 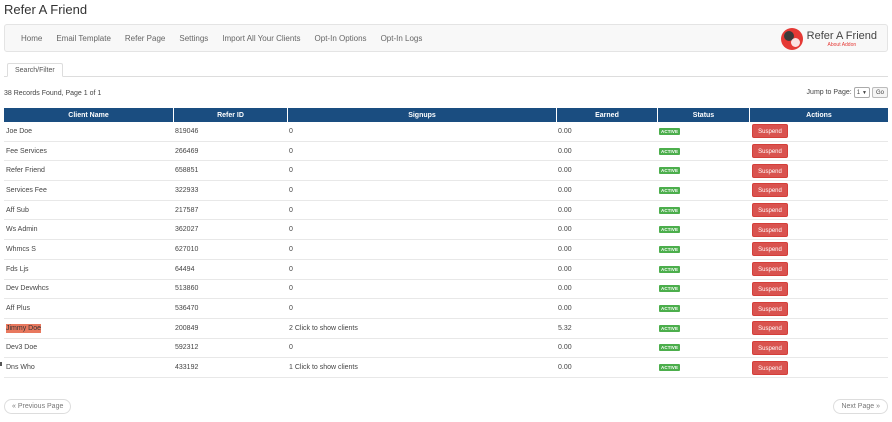 I want to click on previous-page-button: « Previous Page, so click(x=38, y=406).